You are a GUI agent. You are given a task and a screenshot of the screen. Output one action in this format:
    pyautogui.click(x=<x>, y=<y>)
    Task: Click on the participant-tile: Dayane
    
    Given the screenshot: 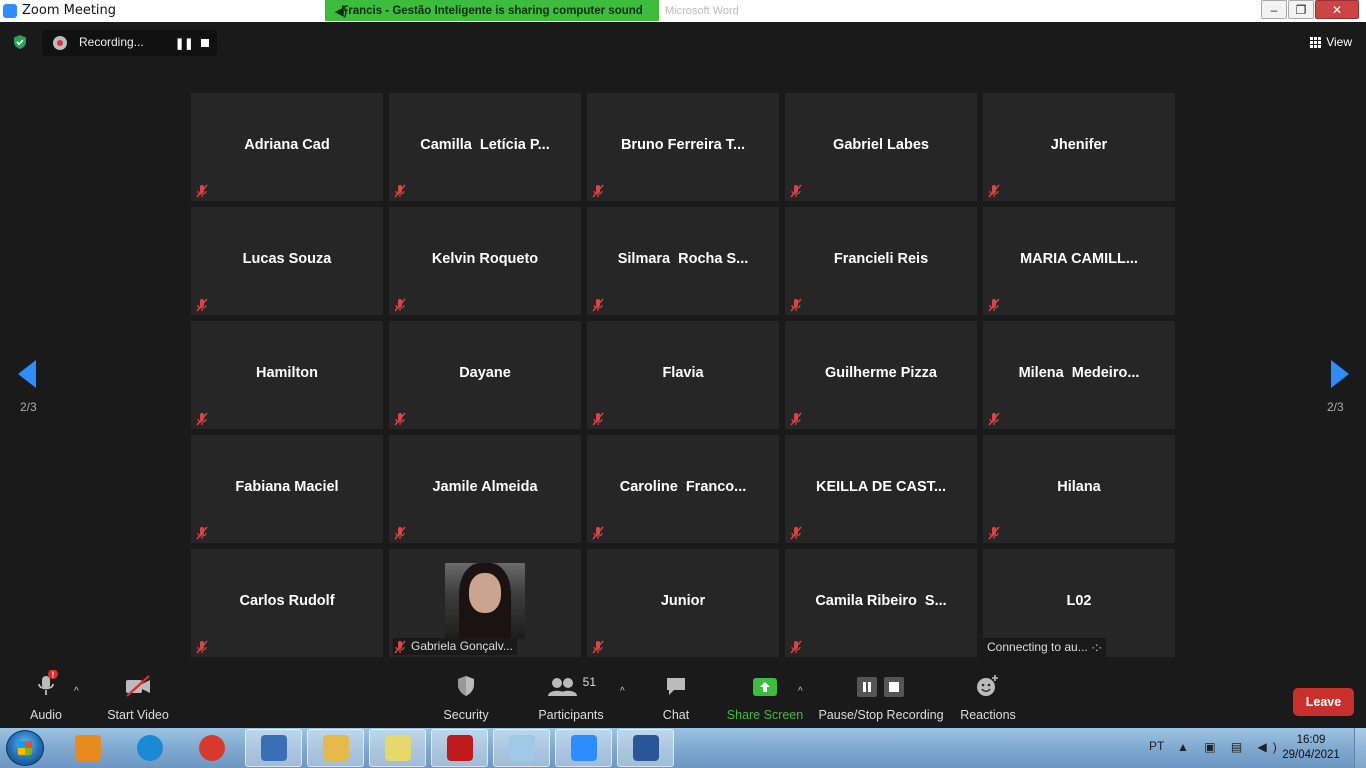 What is the action you would take?
    pyautogui.click(x=485, y=375)
    